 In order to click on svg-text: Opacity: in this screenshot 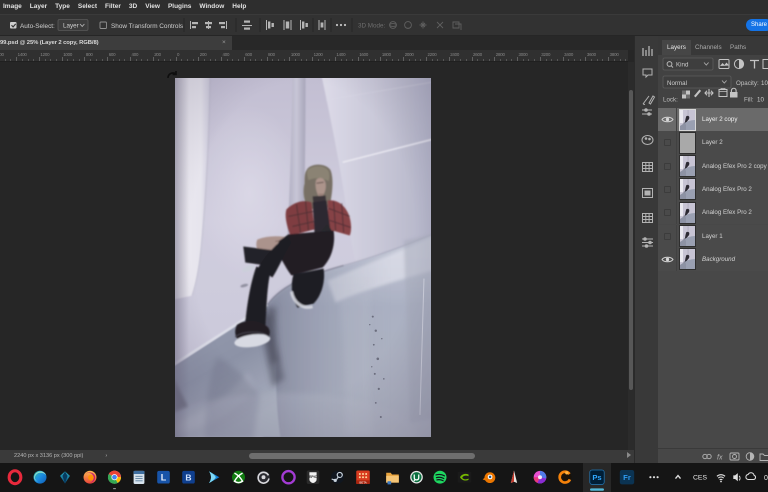, I will do `click(747, 83)`.